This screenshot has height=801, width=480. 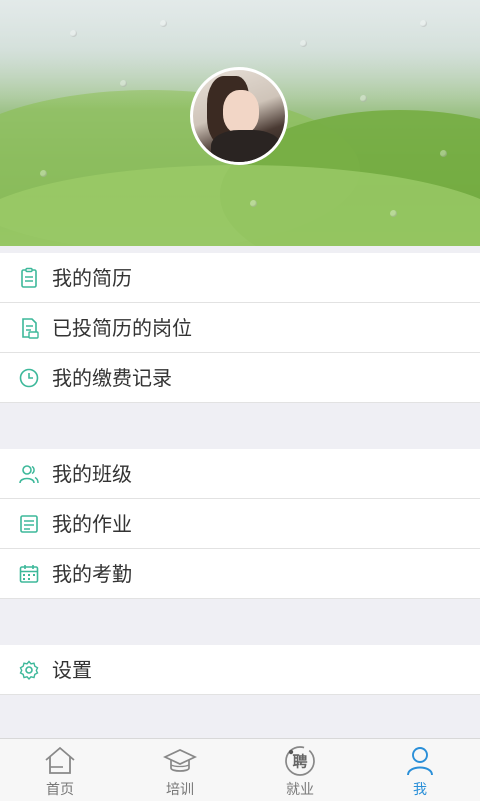 I want to click on menu-item-label: 我的班级, so click(x=92, y=474).